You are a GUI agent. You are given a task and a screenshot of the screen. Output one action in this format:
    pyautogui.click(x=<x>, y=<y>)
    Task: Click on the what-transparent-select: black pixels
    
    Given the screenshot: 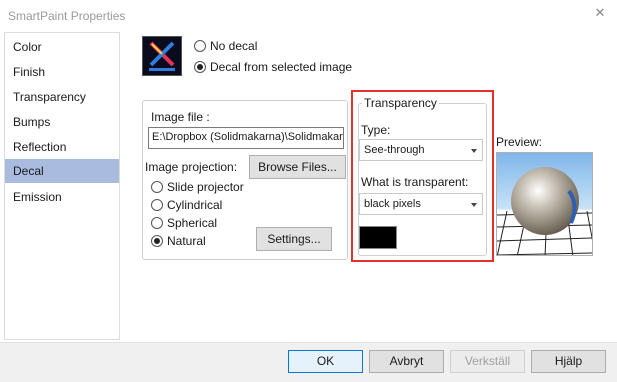 What is the action you would take?
    pyautogui.click(x=421, y=204)
    